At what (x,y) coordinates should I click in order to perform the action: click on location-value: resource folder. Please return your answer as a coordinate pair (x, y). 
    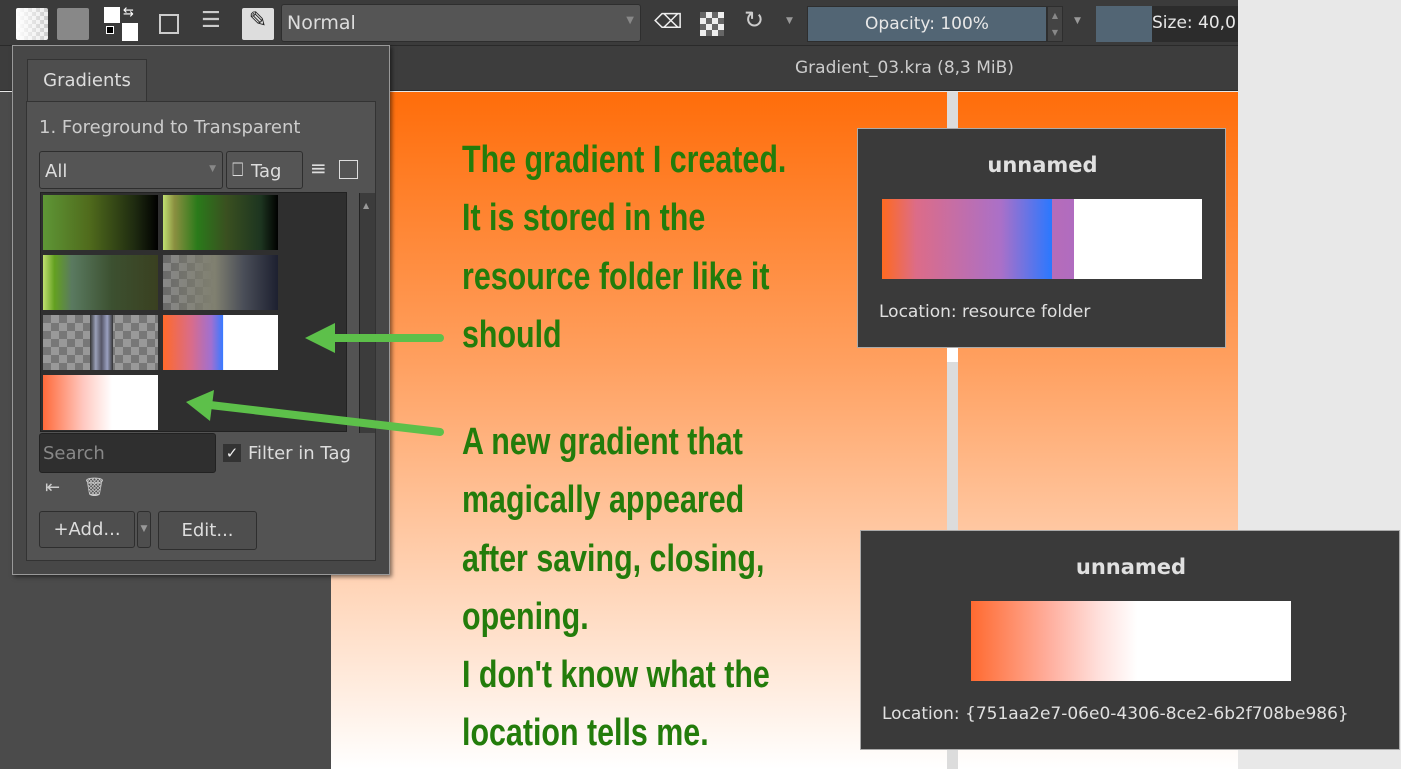
    Looking at the image, I should click on (1026, 312).